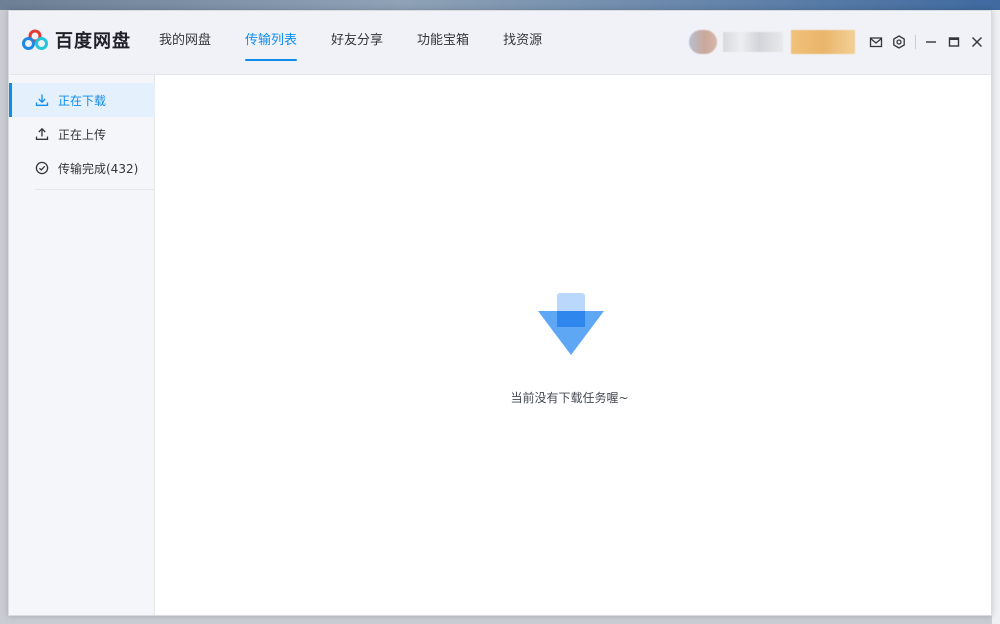  I want to click on desktop-background, so click(500, 5).